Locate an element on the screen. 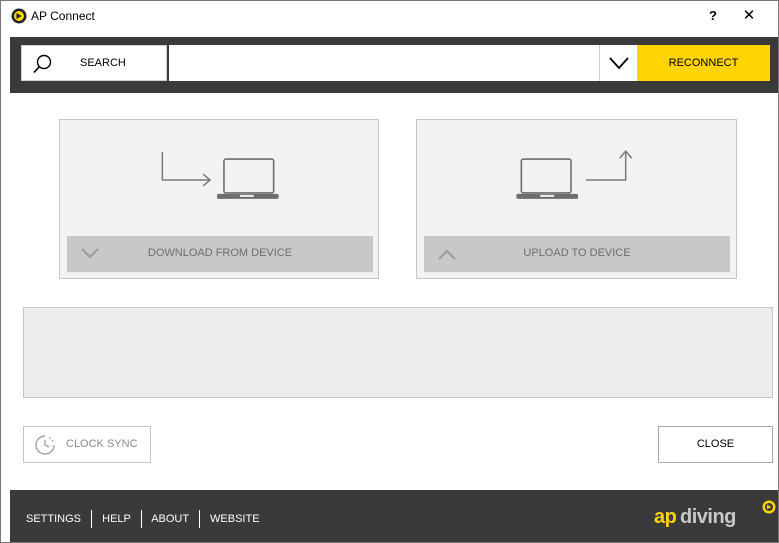 The width and height of the screenshot is (779, 543). about-link: ABOUT is located at coordinates (170, 519).